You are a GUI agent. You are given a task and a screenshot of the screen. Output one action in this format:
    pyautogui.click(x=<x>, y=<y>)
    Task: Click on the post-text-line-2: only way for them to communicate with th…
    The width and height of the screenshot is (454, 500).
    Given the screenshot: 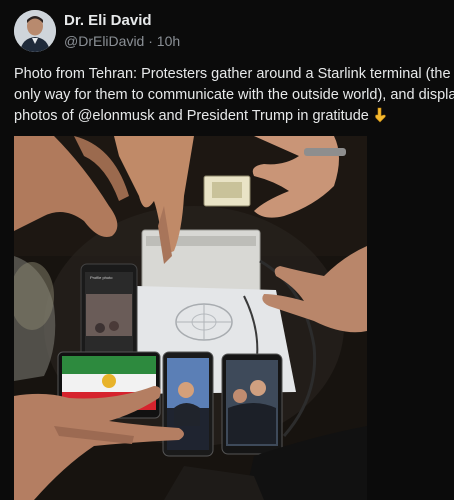 What is the action you would take?
    pyautogui.click(x=234, y=95)
    